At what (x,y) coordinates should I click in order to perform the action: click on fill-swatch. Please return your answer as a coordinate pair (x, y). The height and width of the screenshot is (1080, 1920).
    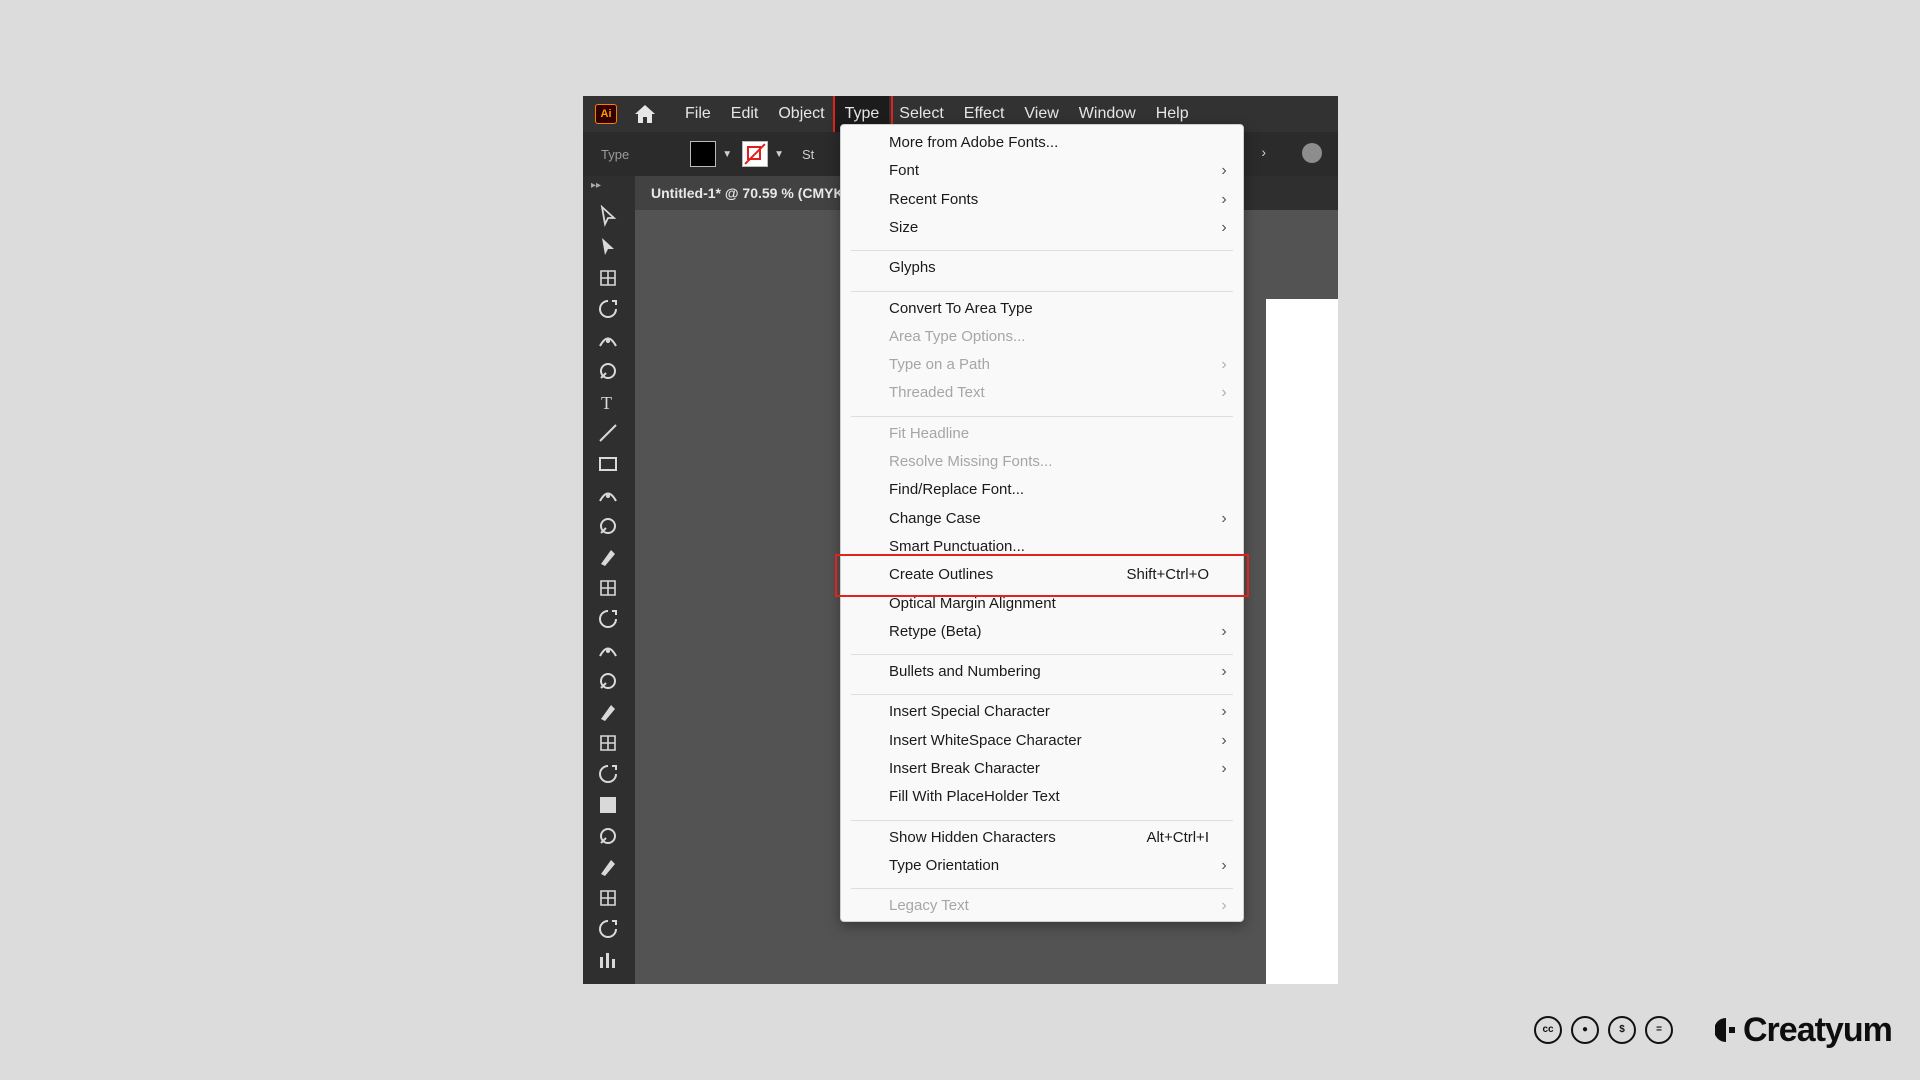
    Looking at the image, I should click on (703, 154).